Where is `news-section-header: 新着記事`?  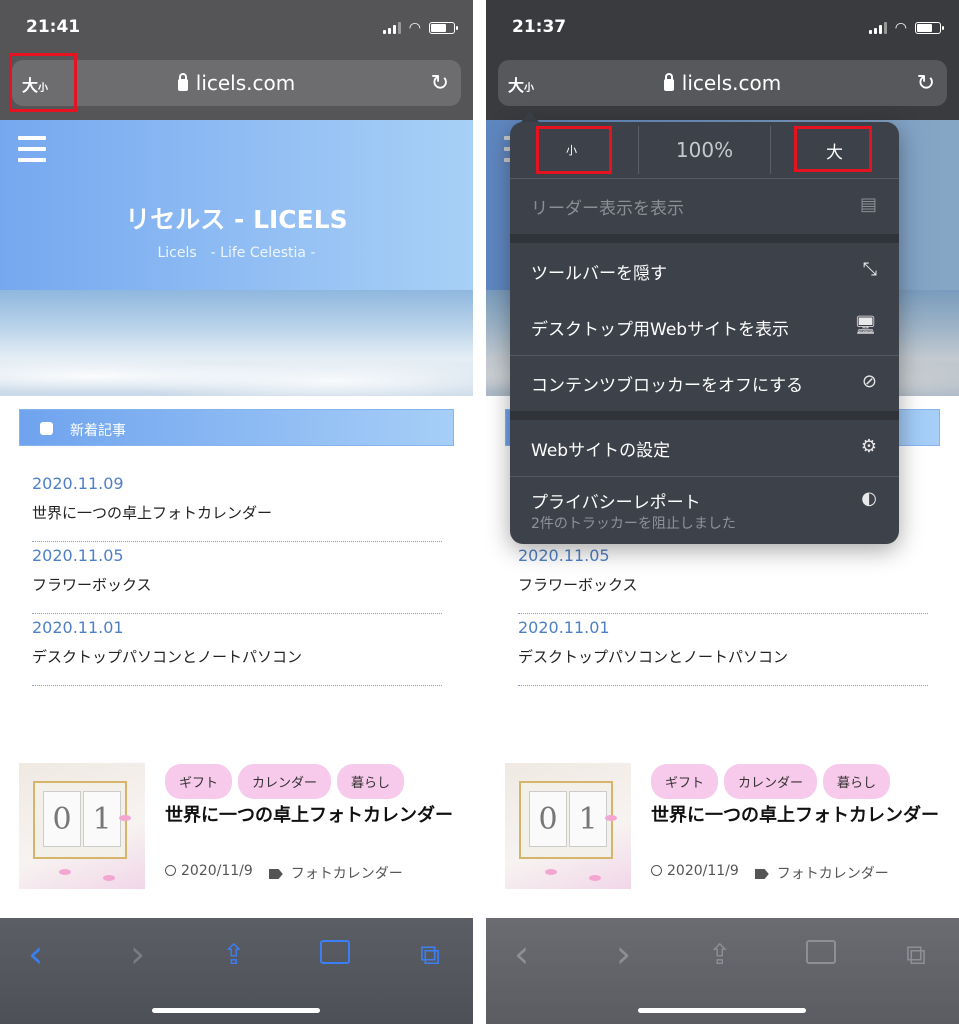 news-section-header: 新着記事 is located at coordinates (236, 427).